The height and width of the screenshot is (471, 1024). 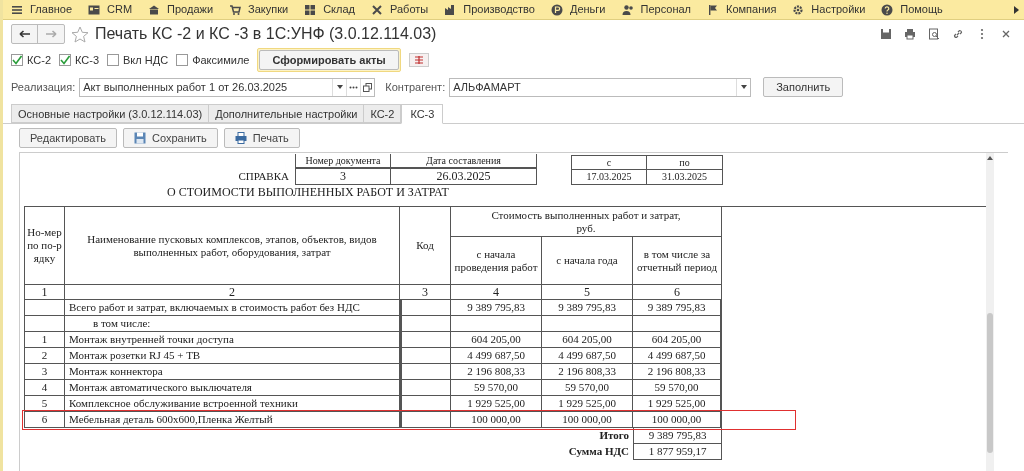 What do you see at coordinates (656, 9) in the screenshot?
I see `menu-item: Персонал` at bounding box center [656, 9].